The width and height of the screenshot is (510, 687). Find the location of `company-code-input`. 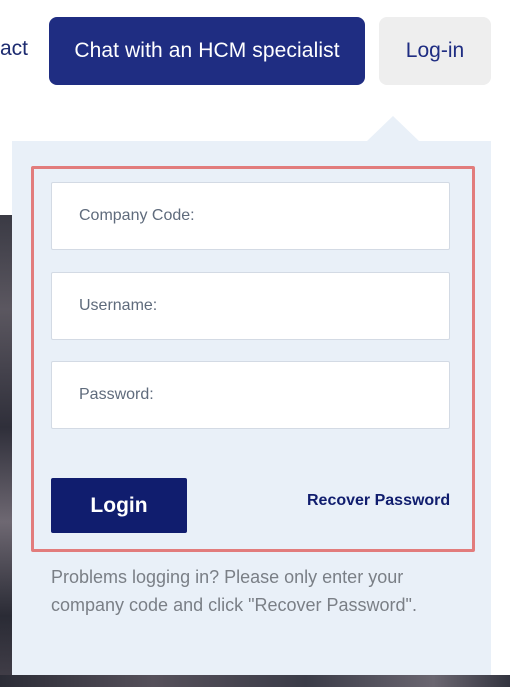

company-code-input is located at coordinates (264, 216).